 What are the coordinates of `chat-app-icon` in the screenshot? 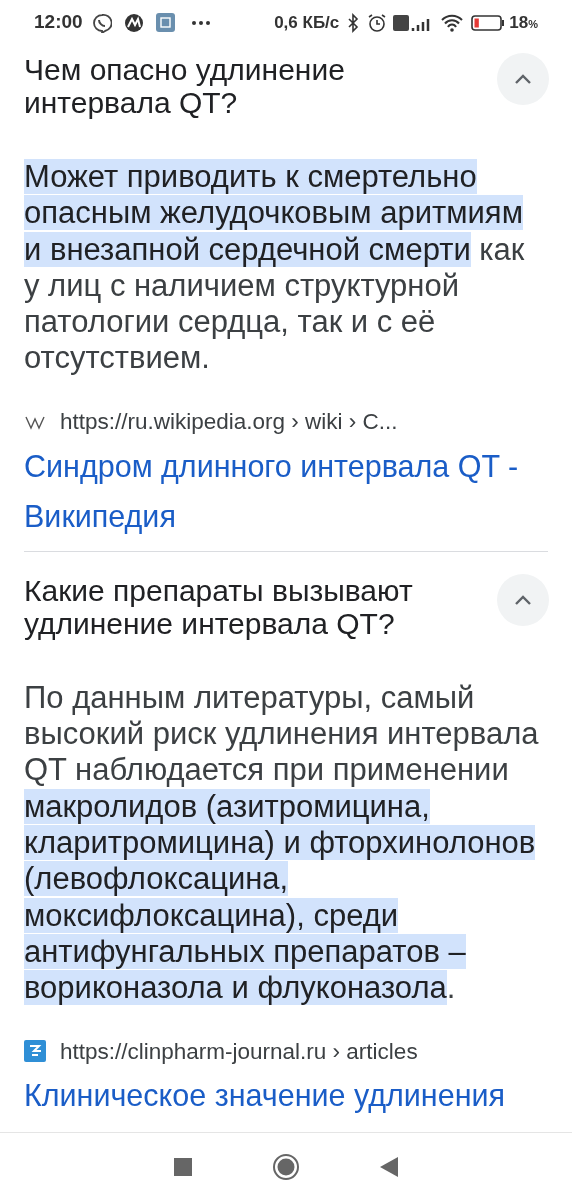 It's located at (101, 22).